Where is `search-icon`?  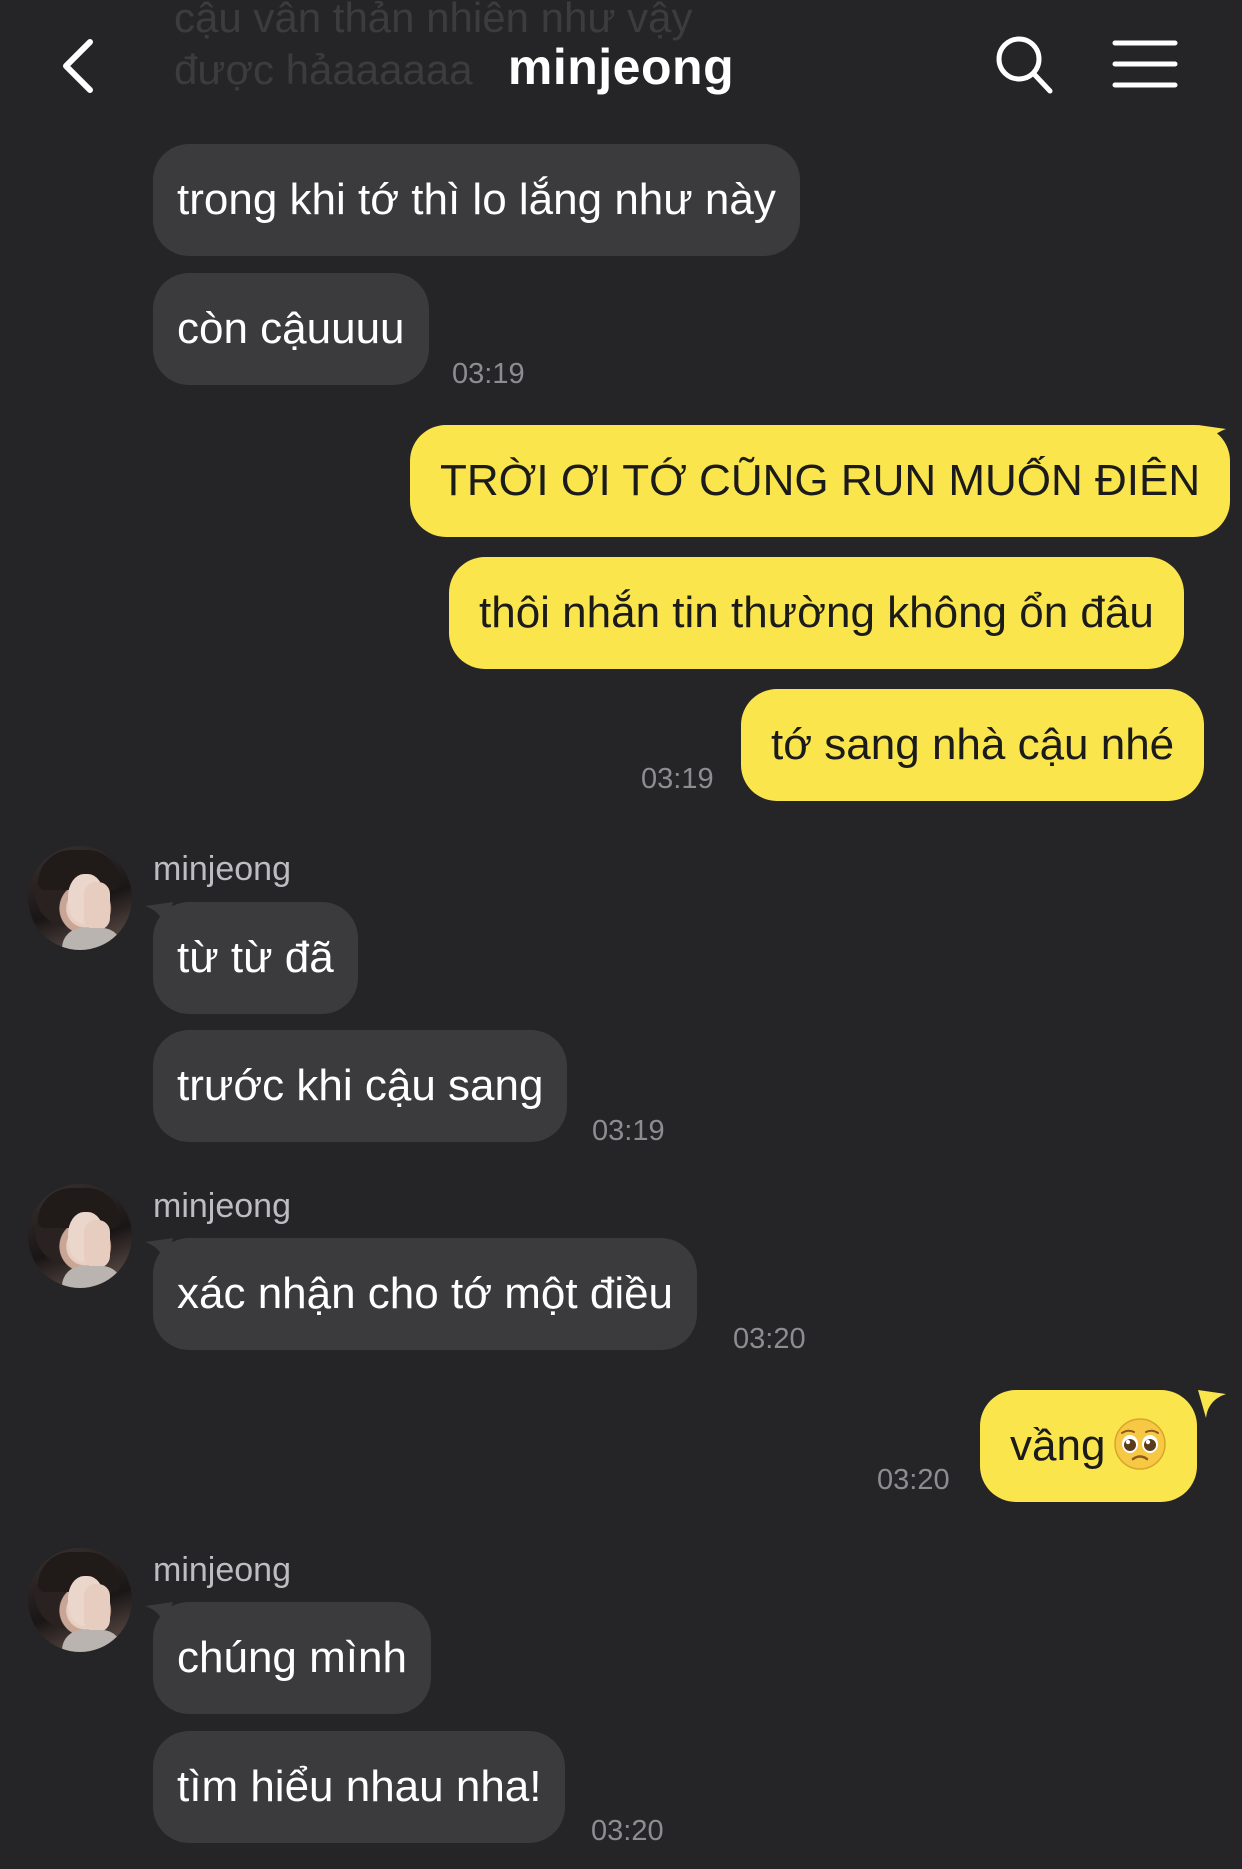
search-icon is located at coordinates (1024, 65).